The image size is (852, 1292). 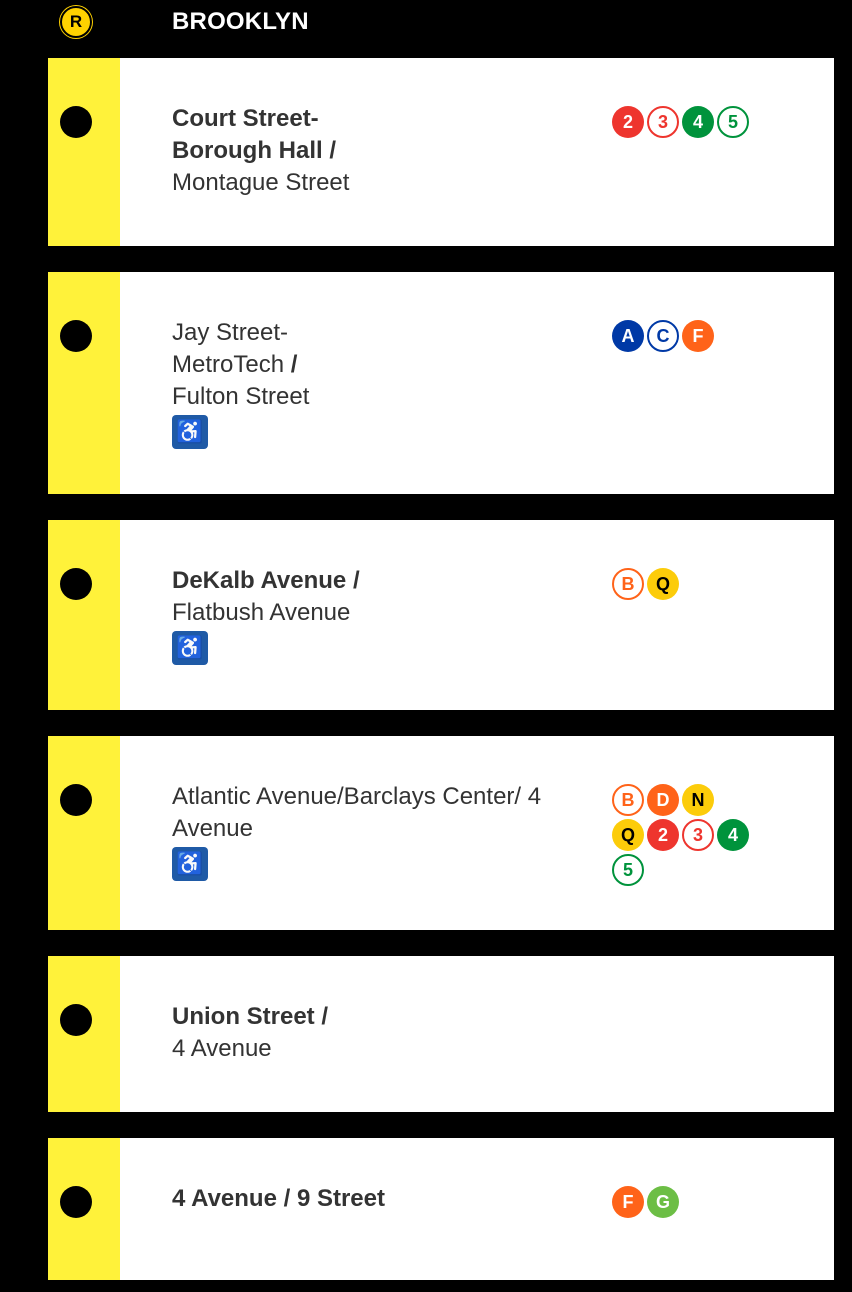 What do you see at coordinates (230, 348) in the screenshot?
I see `station-name-primary: Jay Street- MetroTech` at bounding box center [230, 348].